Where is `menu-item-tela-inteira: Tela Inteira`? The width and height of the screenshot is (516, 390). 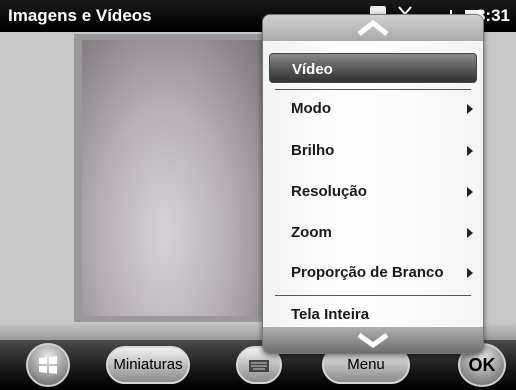 menu-item-tela-inteira: Tela Inteira is located at coordinates (373, 314).